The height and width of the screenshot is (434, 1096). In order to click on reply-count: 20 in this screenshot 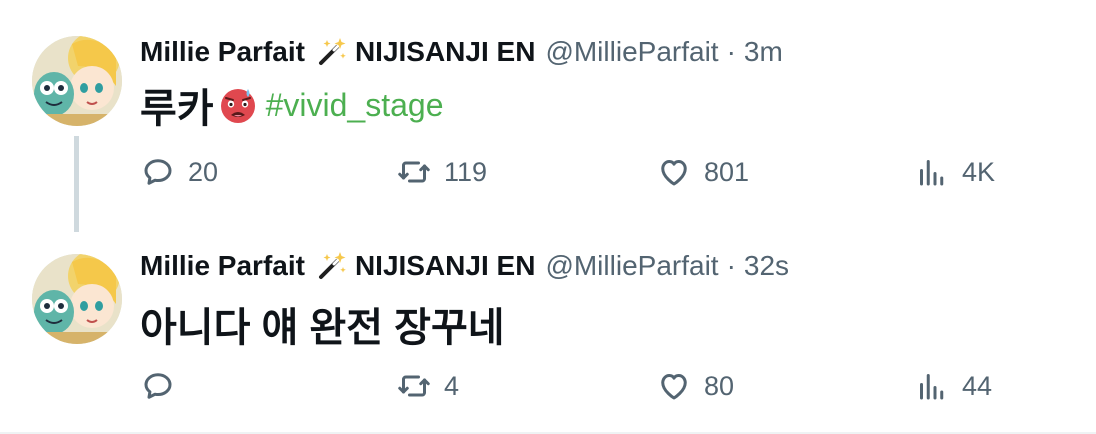, I will do `click(203, 171)`.